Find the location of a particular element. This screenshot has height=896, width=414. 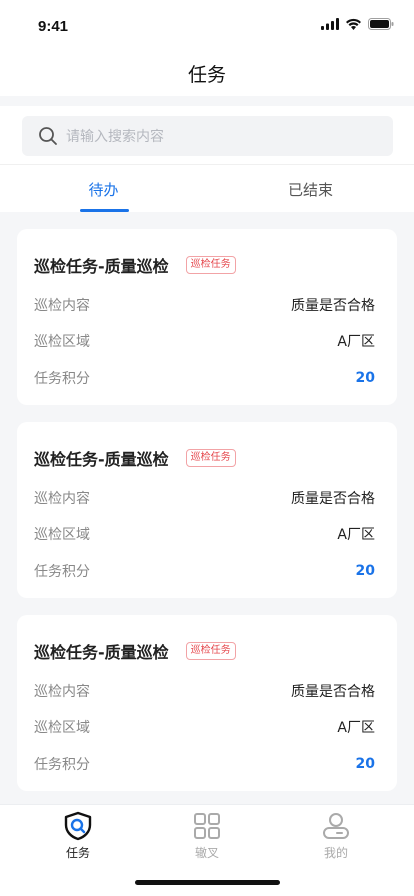

tab-pending-label: 待办 is located at coordinates (103, 189).